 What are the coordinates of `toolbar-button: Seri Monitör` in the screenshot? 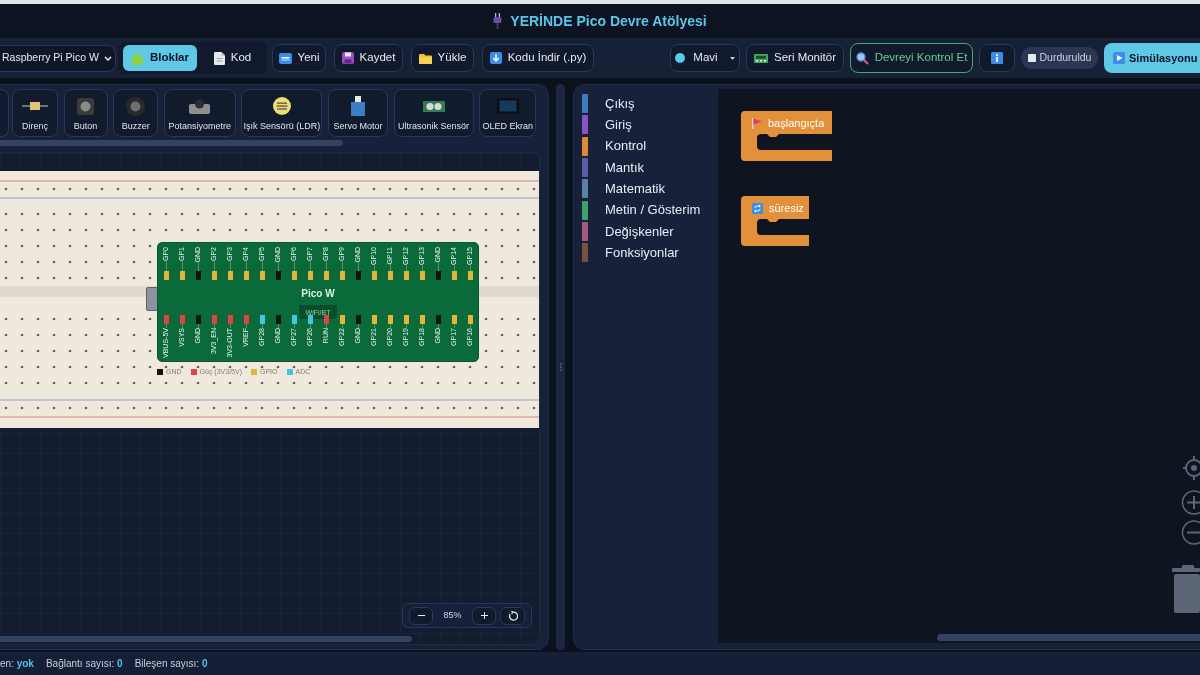 It's located at (795, 58).